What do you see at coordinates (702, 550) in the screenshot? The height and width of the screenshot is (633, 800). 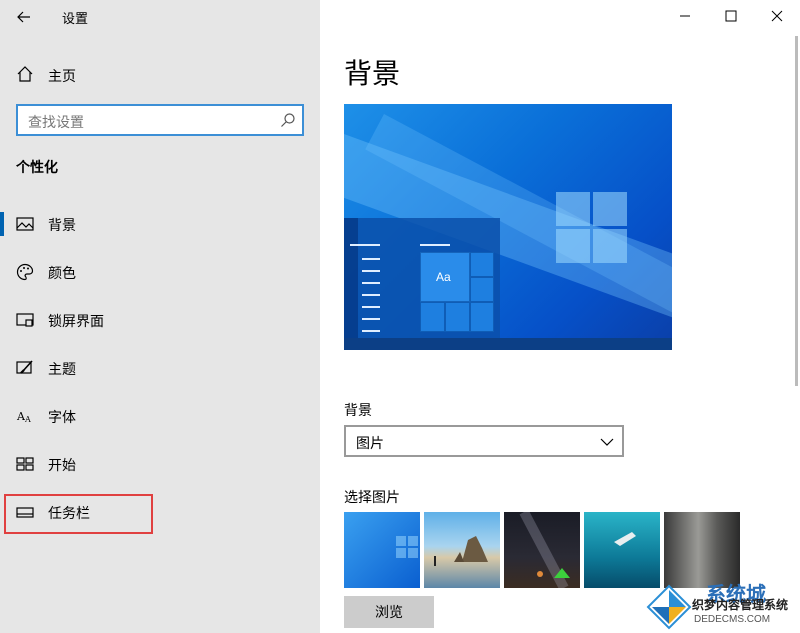 I see `thumbnail-rock-cliff` at bounding box center [702, 550].